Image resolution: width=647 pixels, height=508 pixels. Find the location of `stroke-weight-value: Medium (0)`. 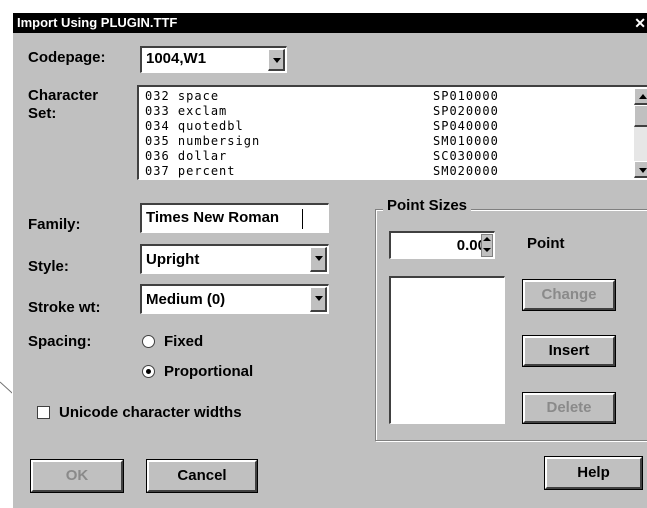

stroke-weight-value: Medium (0) is located at coordinates (186, 299).